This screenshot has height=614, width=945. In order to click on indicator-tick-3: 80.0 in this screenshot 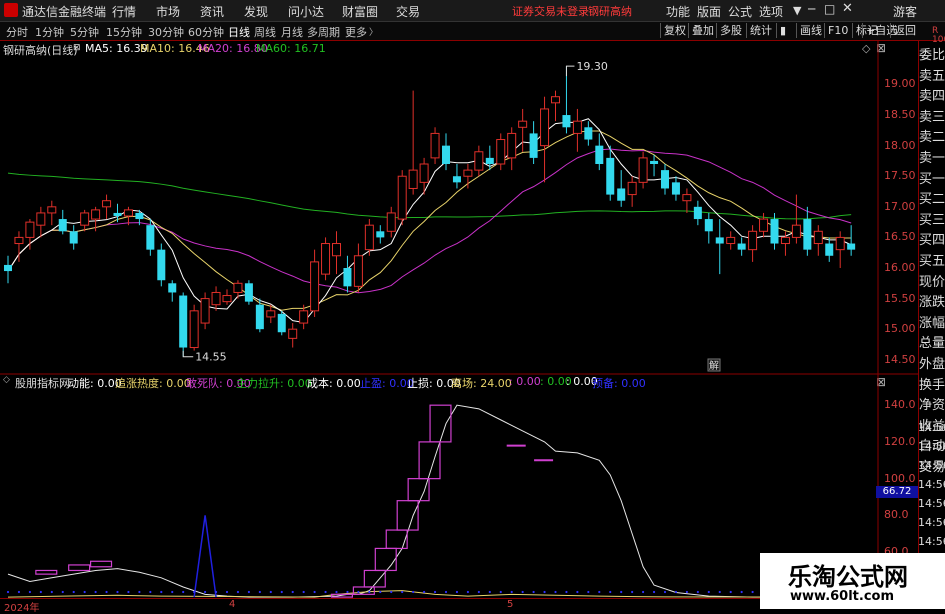, I will do `click(896, 515)`.